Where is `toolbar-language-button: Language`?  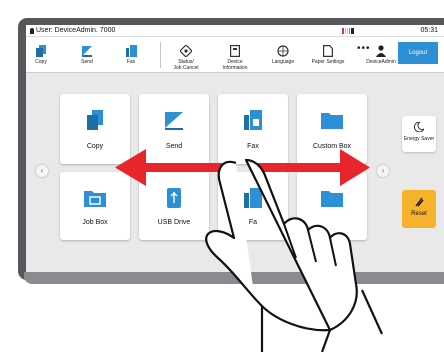
toolbar-language-button: Language is located at coordinates (283, 55).